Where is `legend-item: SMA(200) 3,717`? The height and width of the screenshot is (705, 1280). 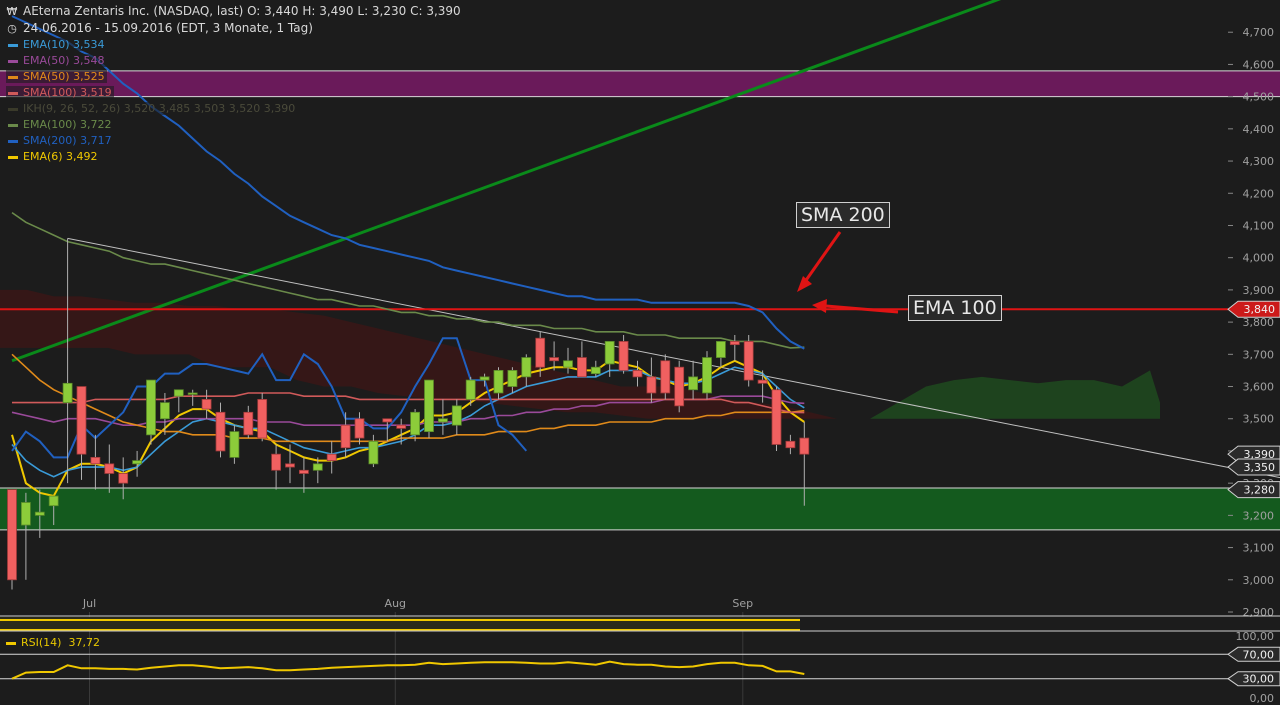
legend-item: SMA(200) 3,717 is located at coordinates (60, 140).